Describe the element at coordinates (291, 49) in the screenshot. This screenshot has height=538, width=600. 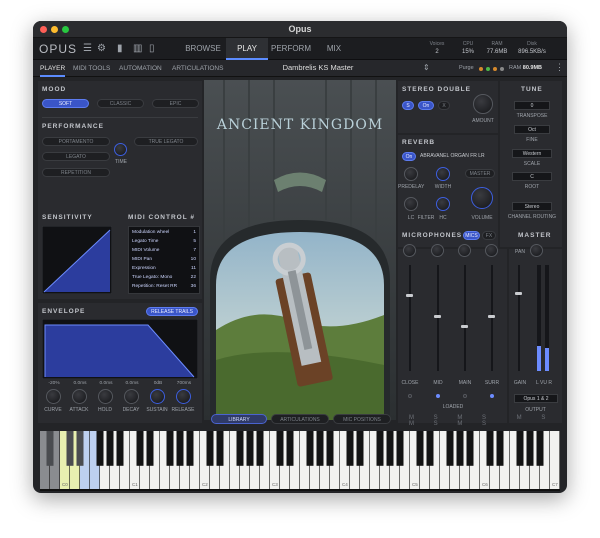
I see `tab-perform: PERFORM` at that location.